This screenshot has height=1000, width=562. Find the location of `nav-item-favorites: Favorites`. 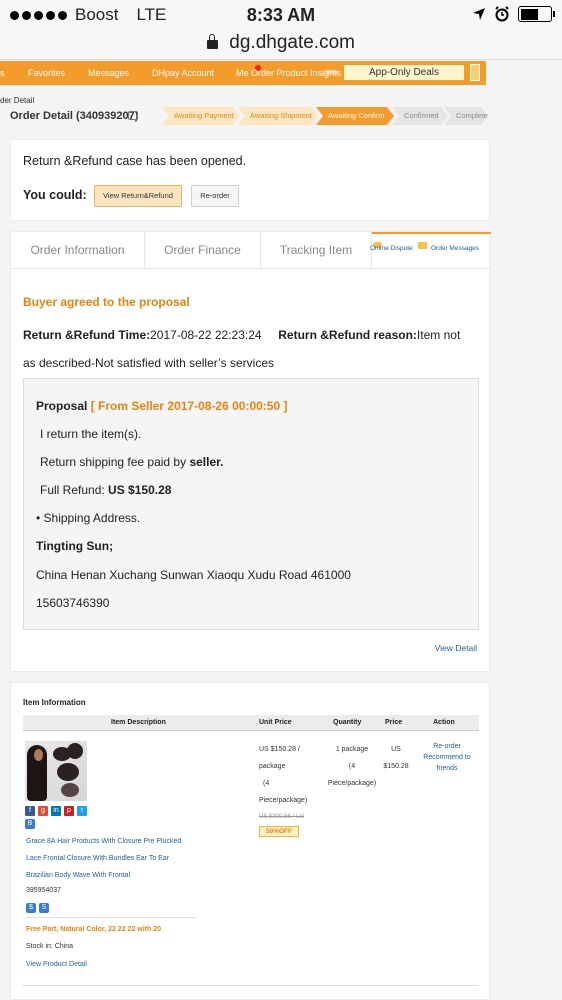

nav-item-favorites: Favorites is located at coordinates (46, 73).